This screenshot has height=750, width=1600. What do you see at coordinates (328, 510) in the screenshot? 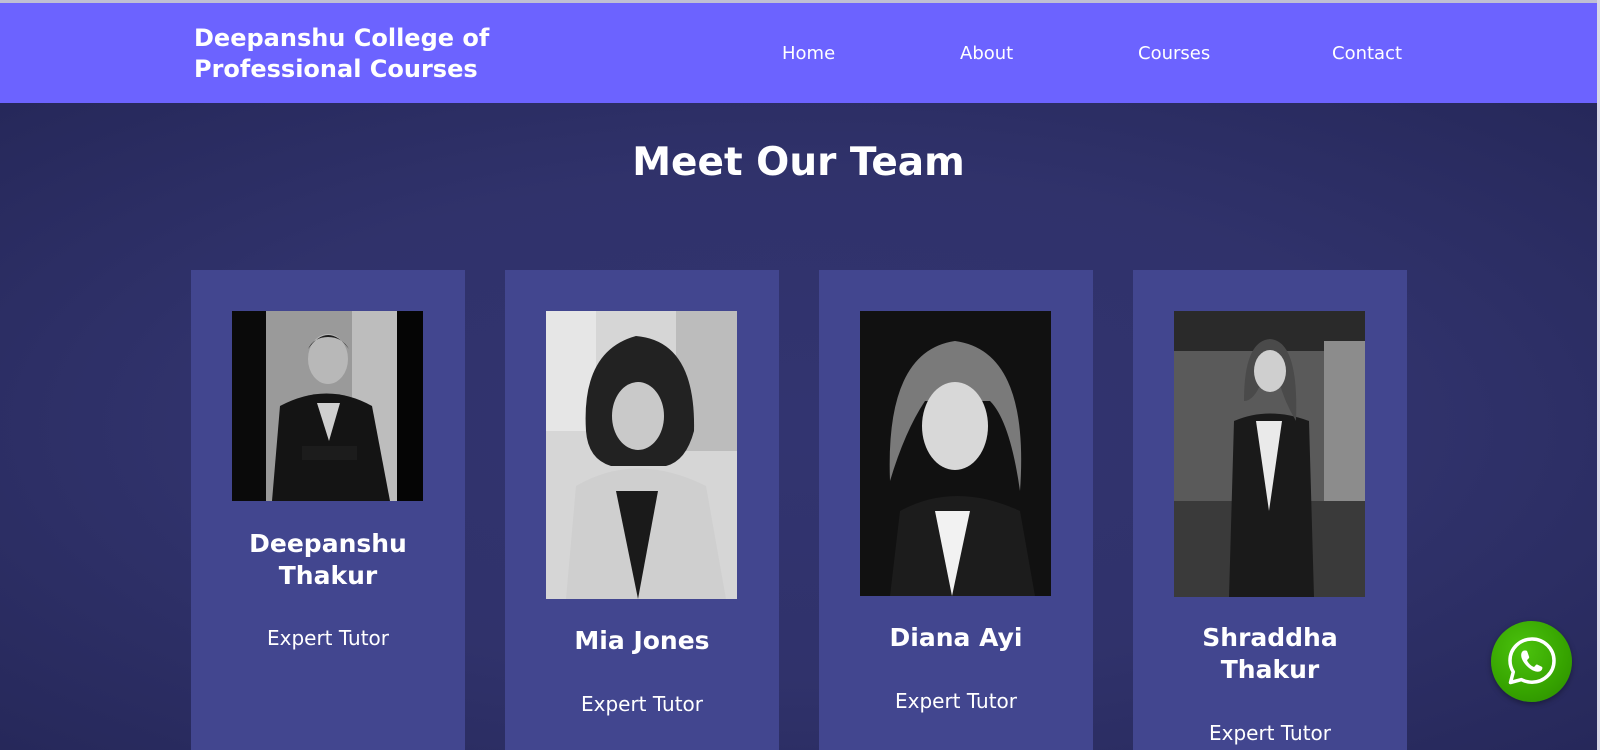
I see `team-card: Deepanshu Thakur Expert Tutor` at bounding box center [328, 510].